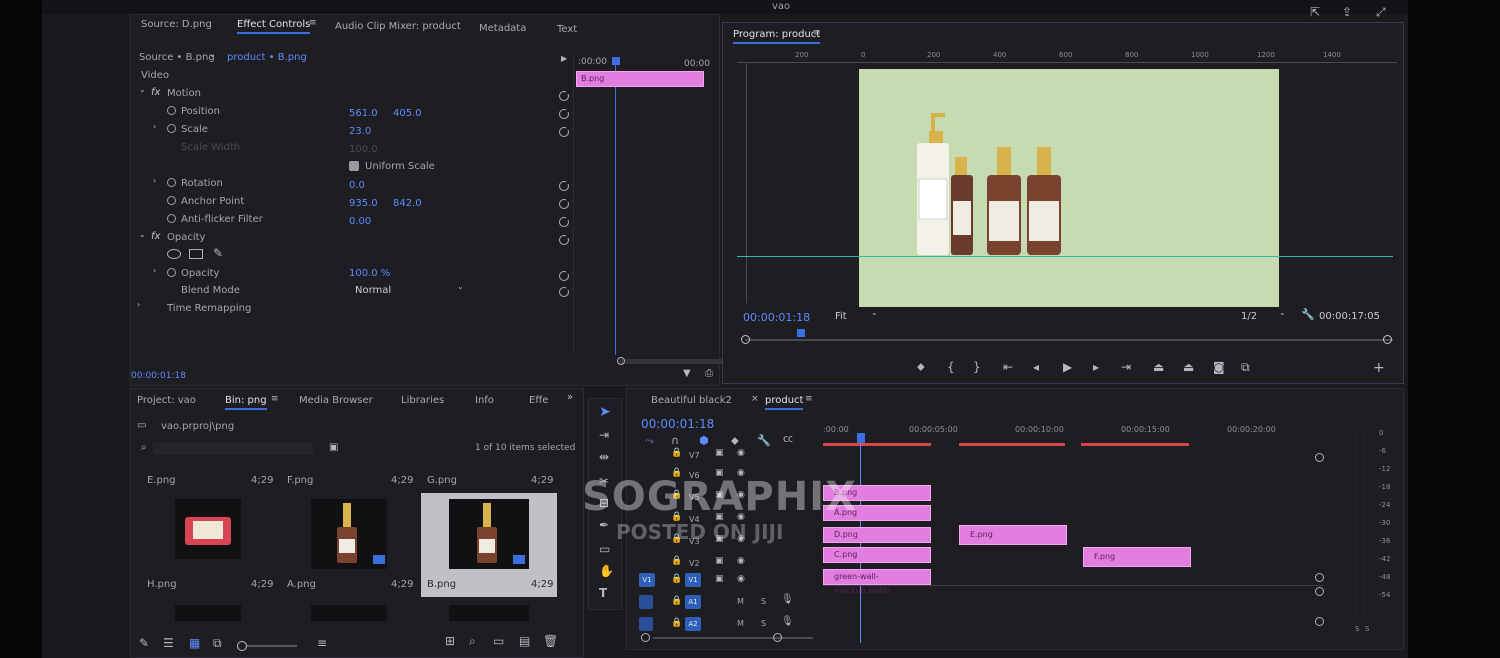  I want to click on uniform-scale-checkbox, so click(354, 166).